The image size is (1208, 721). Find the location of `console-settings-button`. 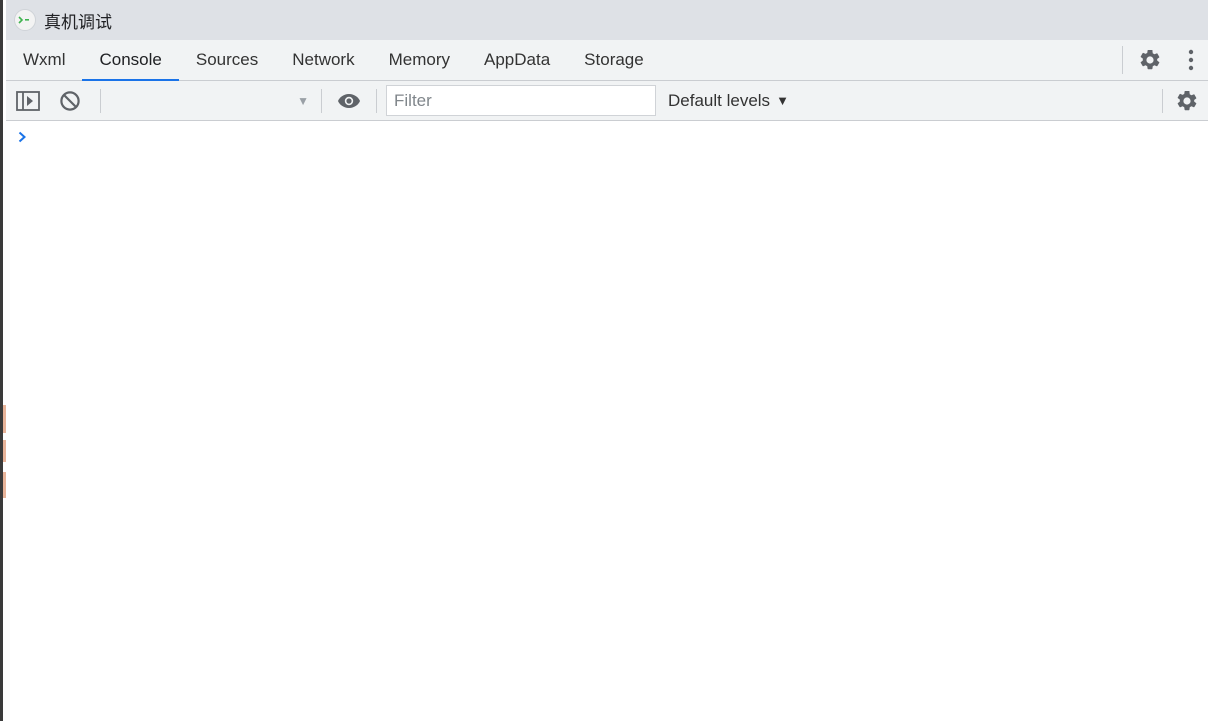

console-settings-button is located at coordinates (1185, 101).